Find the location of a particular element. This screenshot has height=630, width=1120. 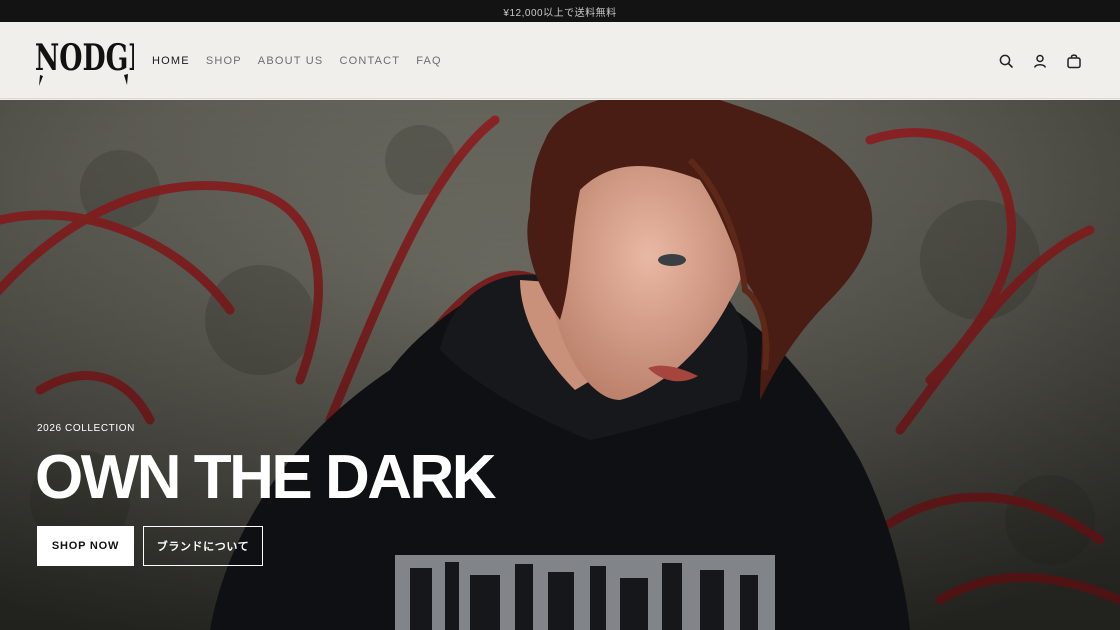

header-actions is located at coordinates (1040, 60).